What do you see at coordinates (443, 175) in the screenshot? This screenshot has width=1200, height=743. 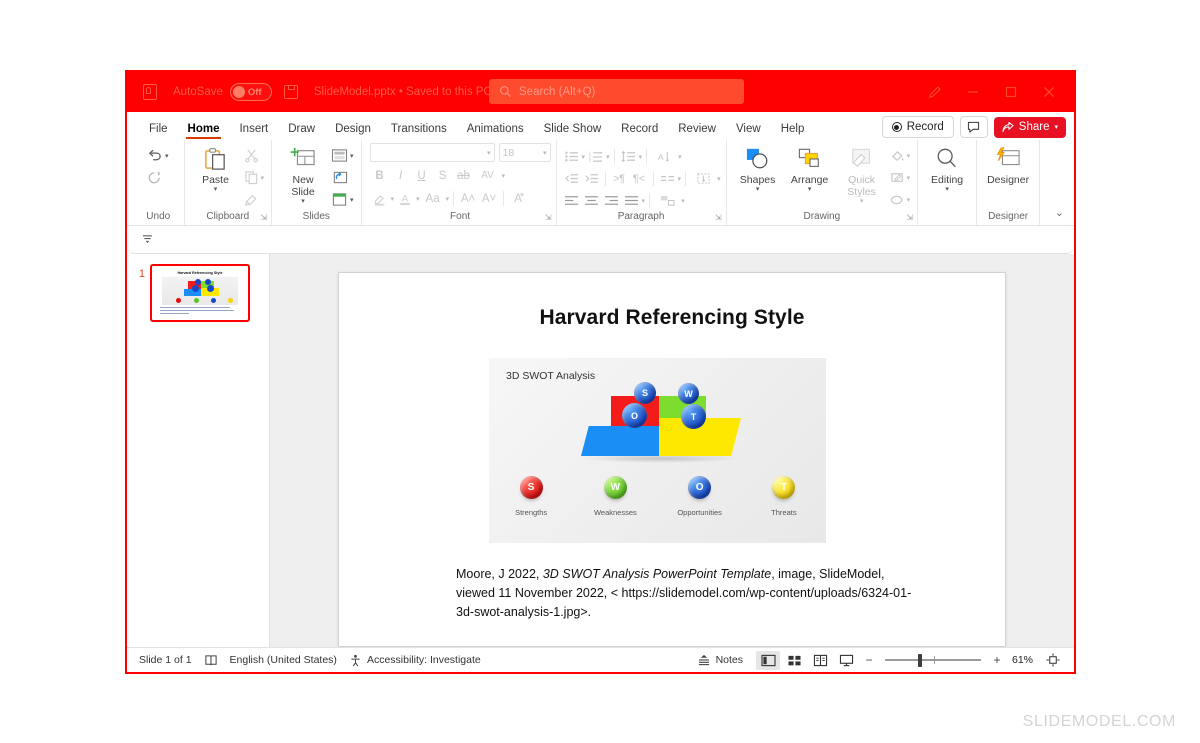 I see `text-shadow-button: S` at bounding box center [443, 175].